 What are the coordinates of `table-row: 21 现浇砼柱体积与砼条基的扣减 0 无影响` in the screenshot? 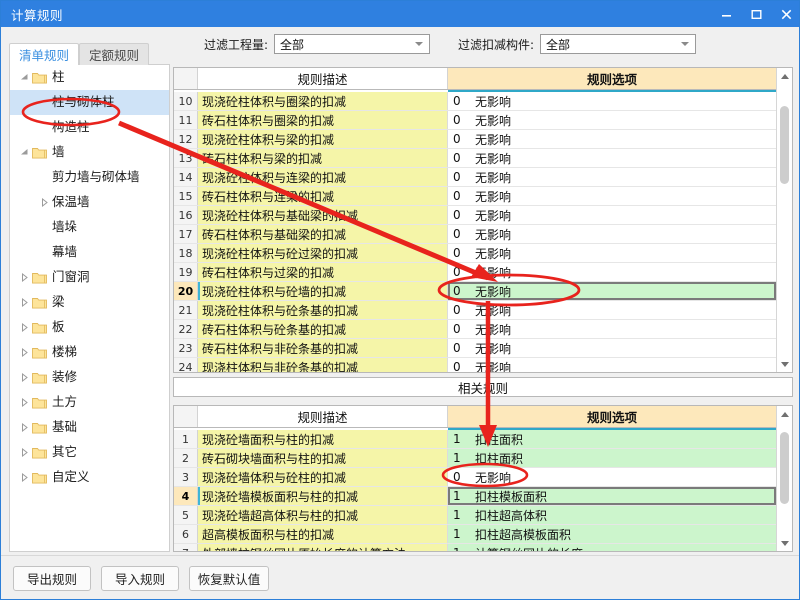 It's located at (483, 310).